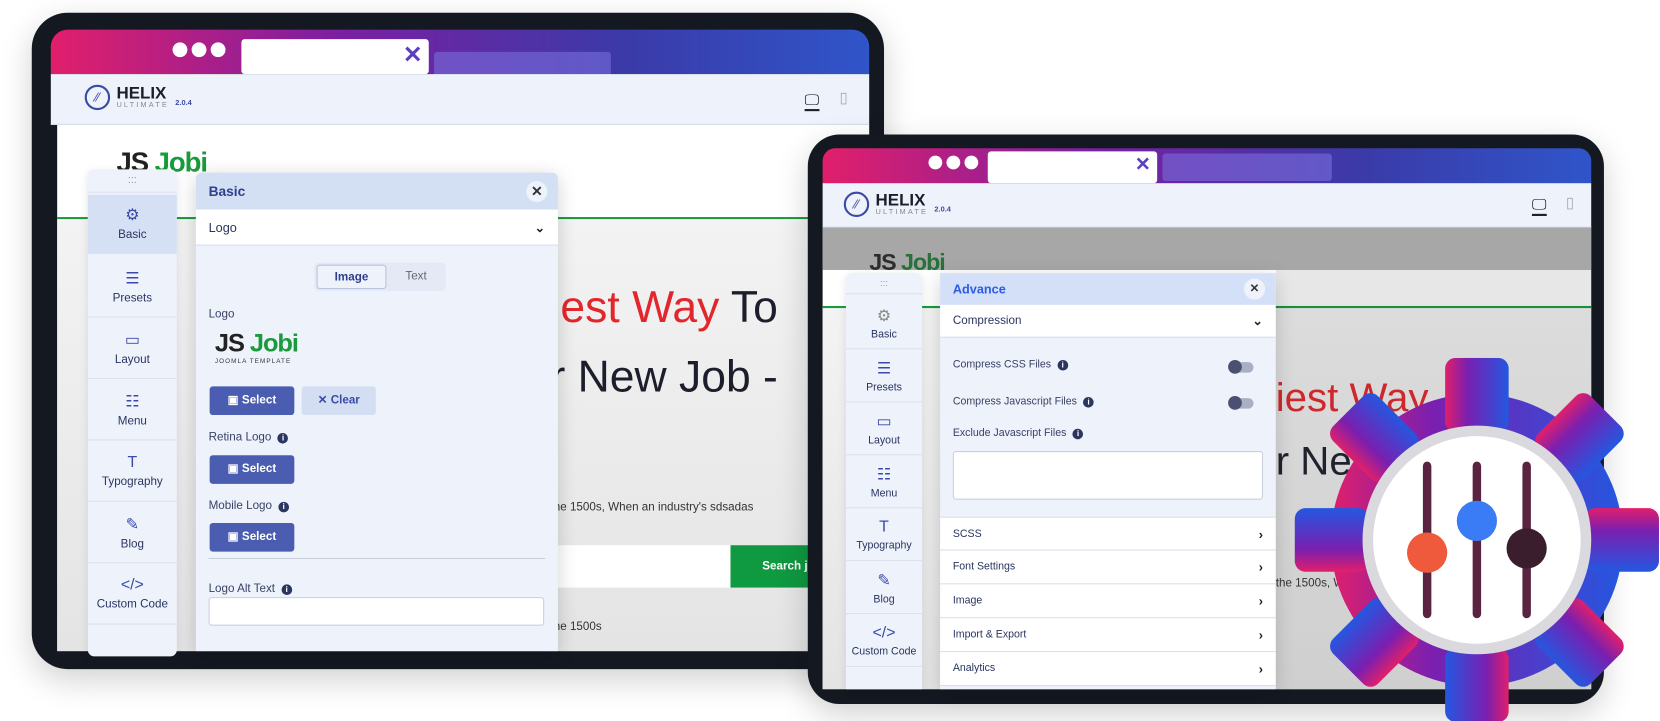 The image size is (1660, 721). Describe the element at coordinates (240, 506) in the screenshot. I see `label-text: Mobile Logo` at that location.